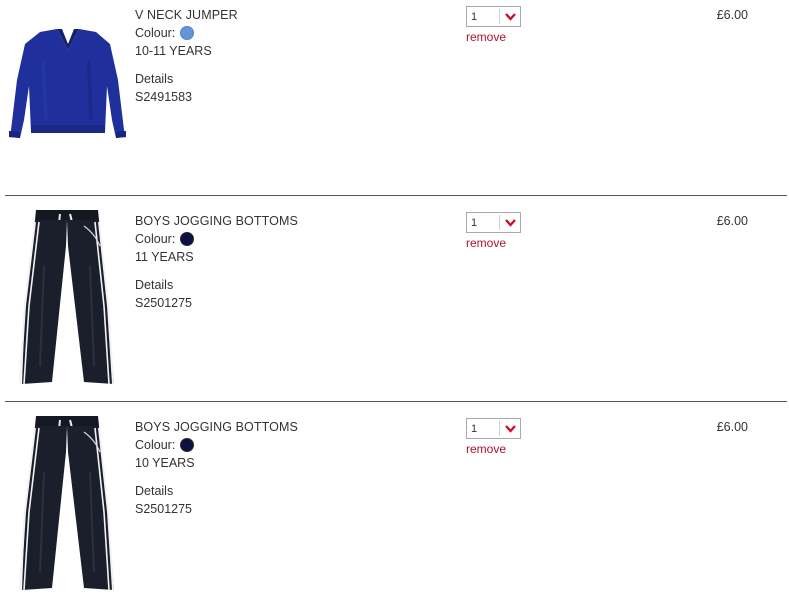 The height and width of the screenshot is (594, 789). What do you see at coordinates (67, 98) in the screenshot?
I see `v-neck-jumper-image` at bounding box center [67, 98].